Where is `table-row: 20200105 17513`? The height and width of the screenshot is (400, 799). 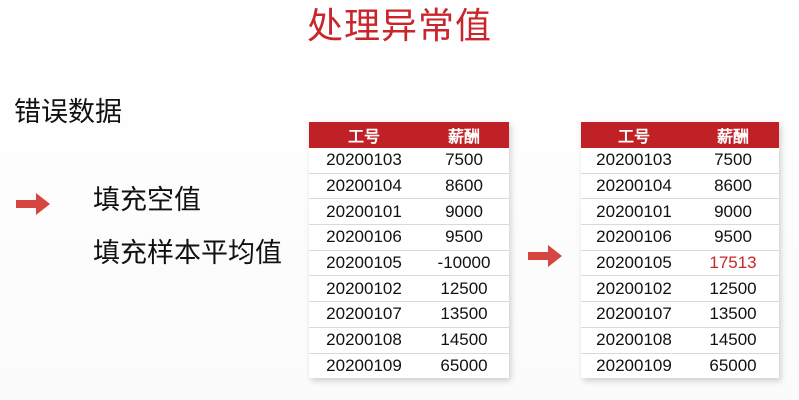 table-row: 20200105 17513 is located at coordinates (680, 263).